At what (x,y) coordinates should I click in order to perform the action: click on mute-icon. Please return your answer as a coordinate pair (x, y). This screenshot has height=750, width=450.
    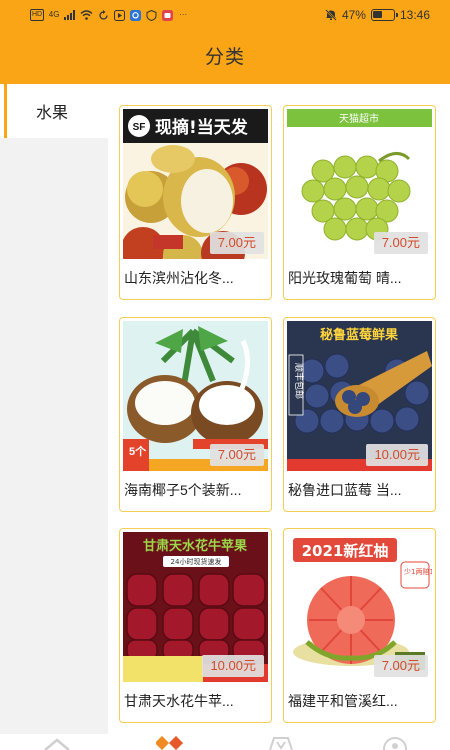
    Looking at the image, I should click on (331, 15).